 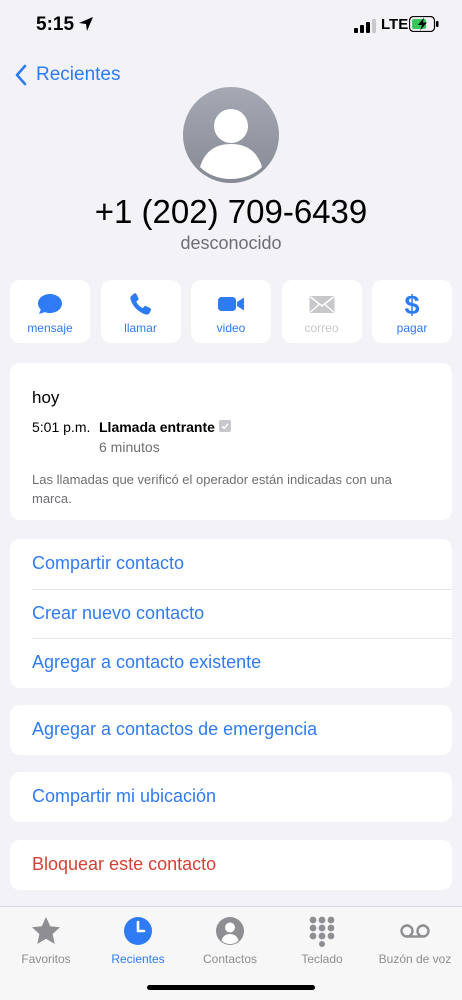 What do you see at coordinates (129, 447) in the screenshot?
I see `call-duration: 6 minutos` at bounding box center [129, 447].